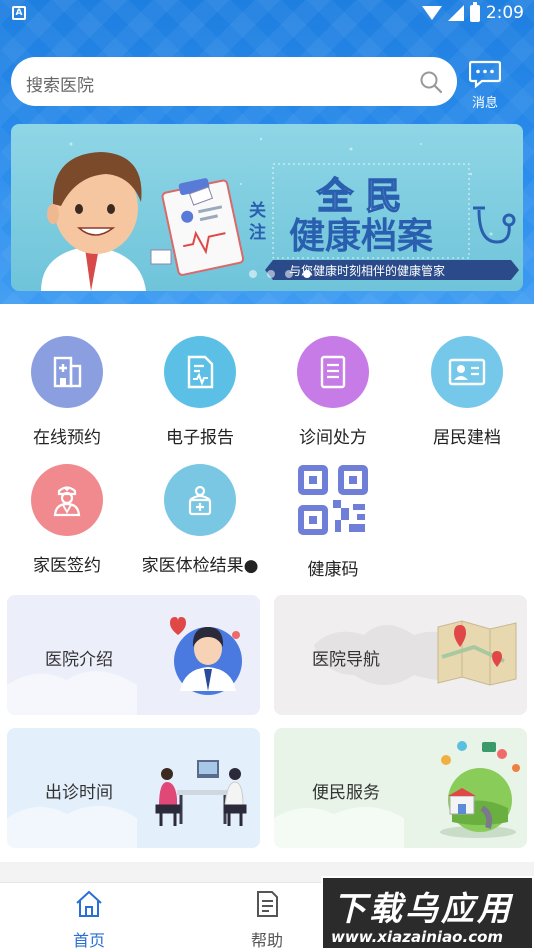 This screenshot has height=950, width=534. Describe the element at coordinates (417, 937) in the screenshot. I see `watermark-url: www.xiazainiao.com` at that location.